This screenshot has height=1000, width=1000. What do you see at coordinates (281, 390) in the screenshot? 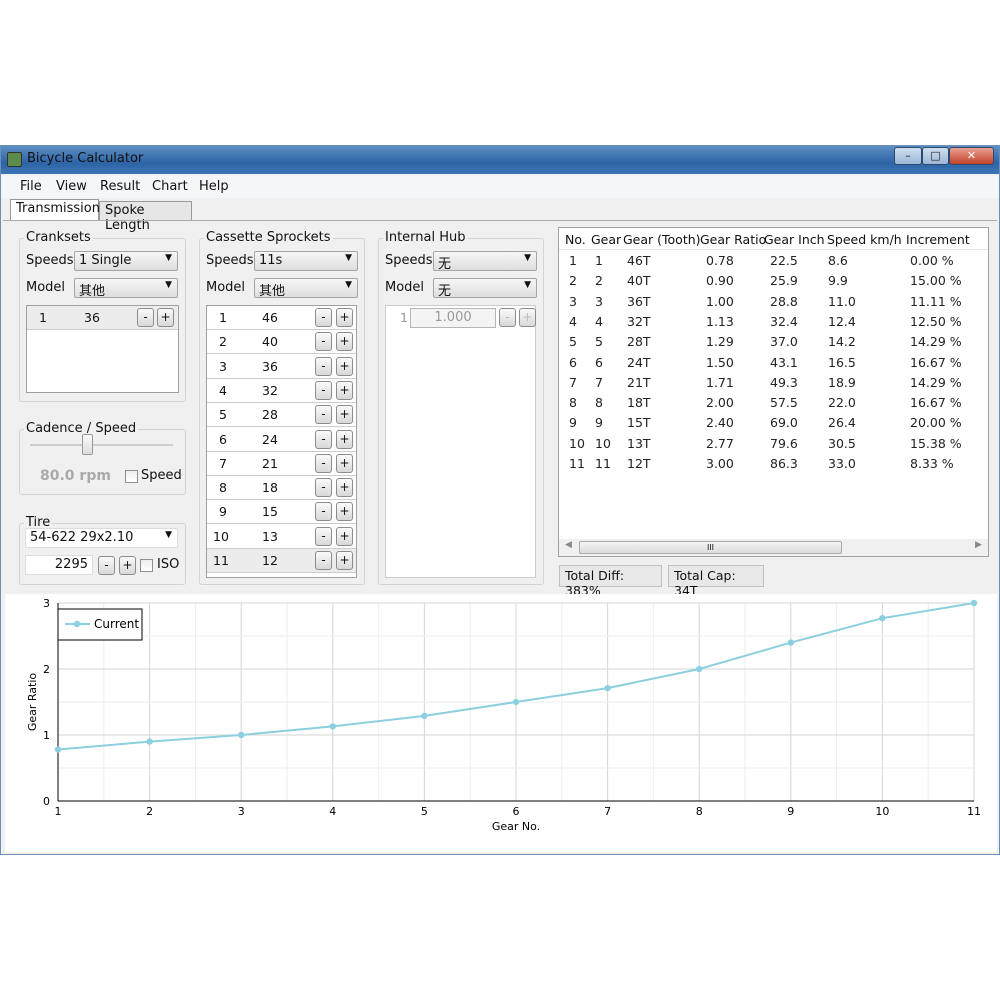
I see `sprocket-row: 4 32 - +` at bounding box center [281, 390].